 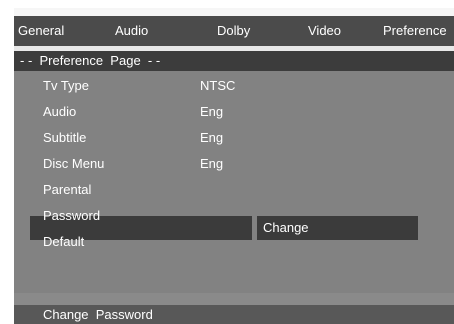 I want to click on menu-item-label: Parental, so click(x=67, y=189).